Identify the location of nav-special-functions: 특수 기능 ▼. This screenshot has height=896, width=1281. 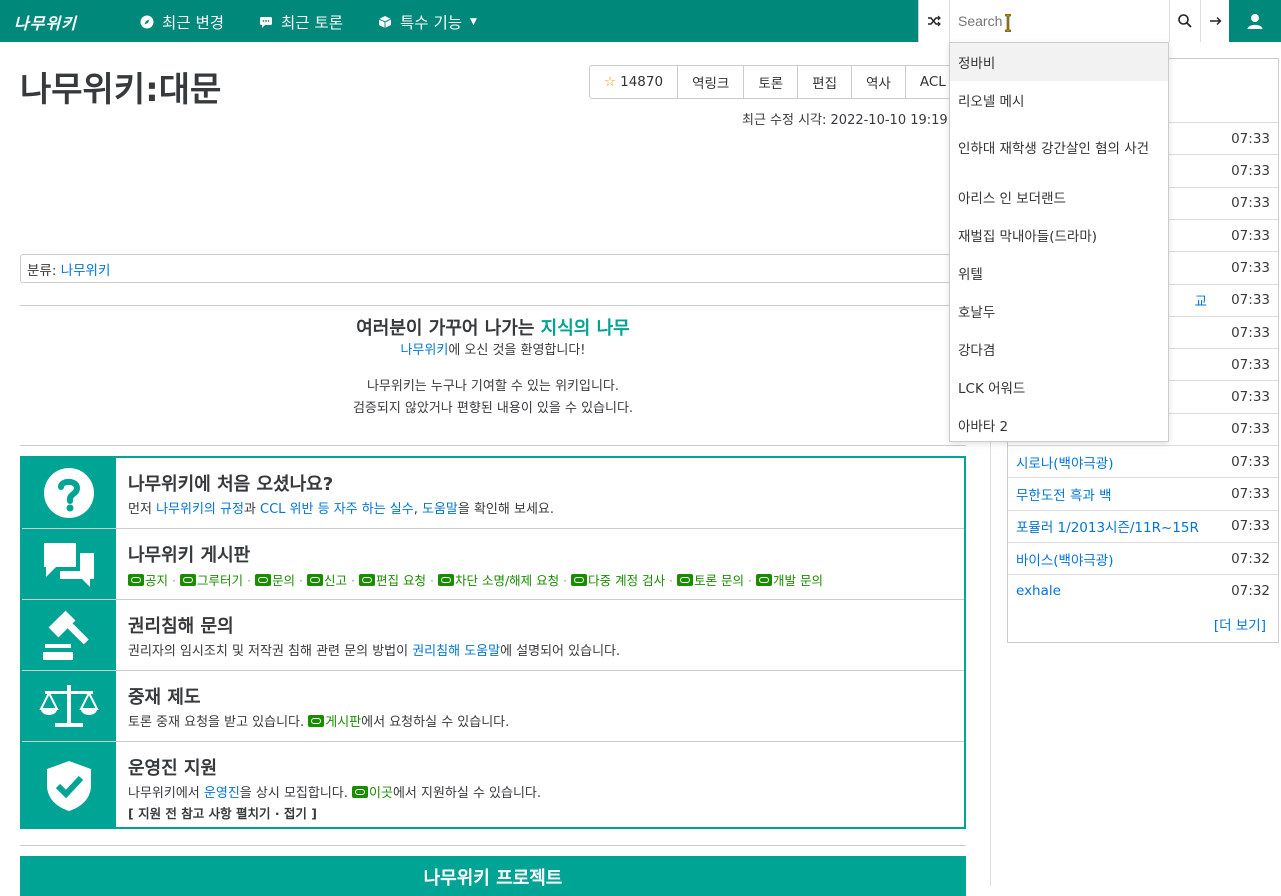
(427, 22).